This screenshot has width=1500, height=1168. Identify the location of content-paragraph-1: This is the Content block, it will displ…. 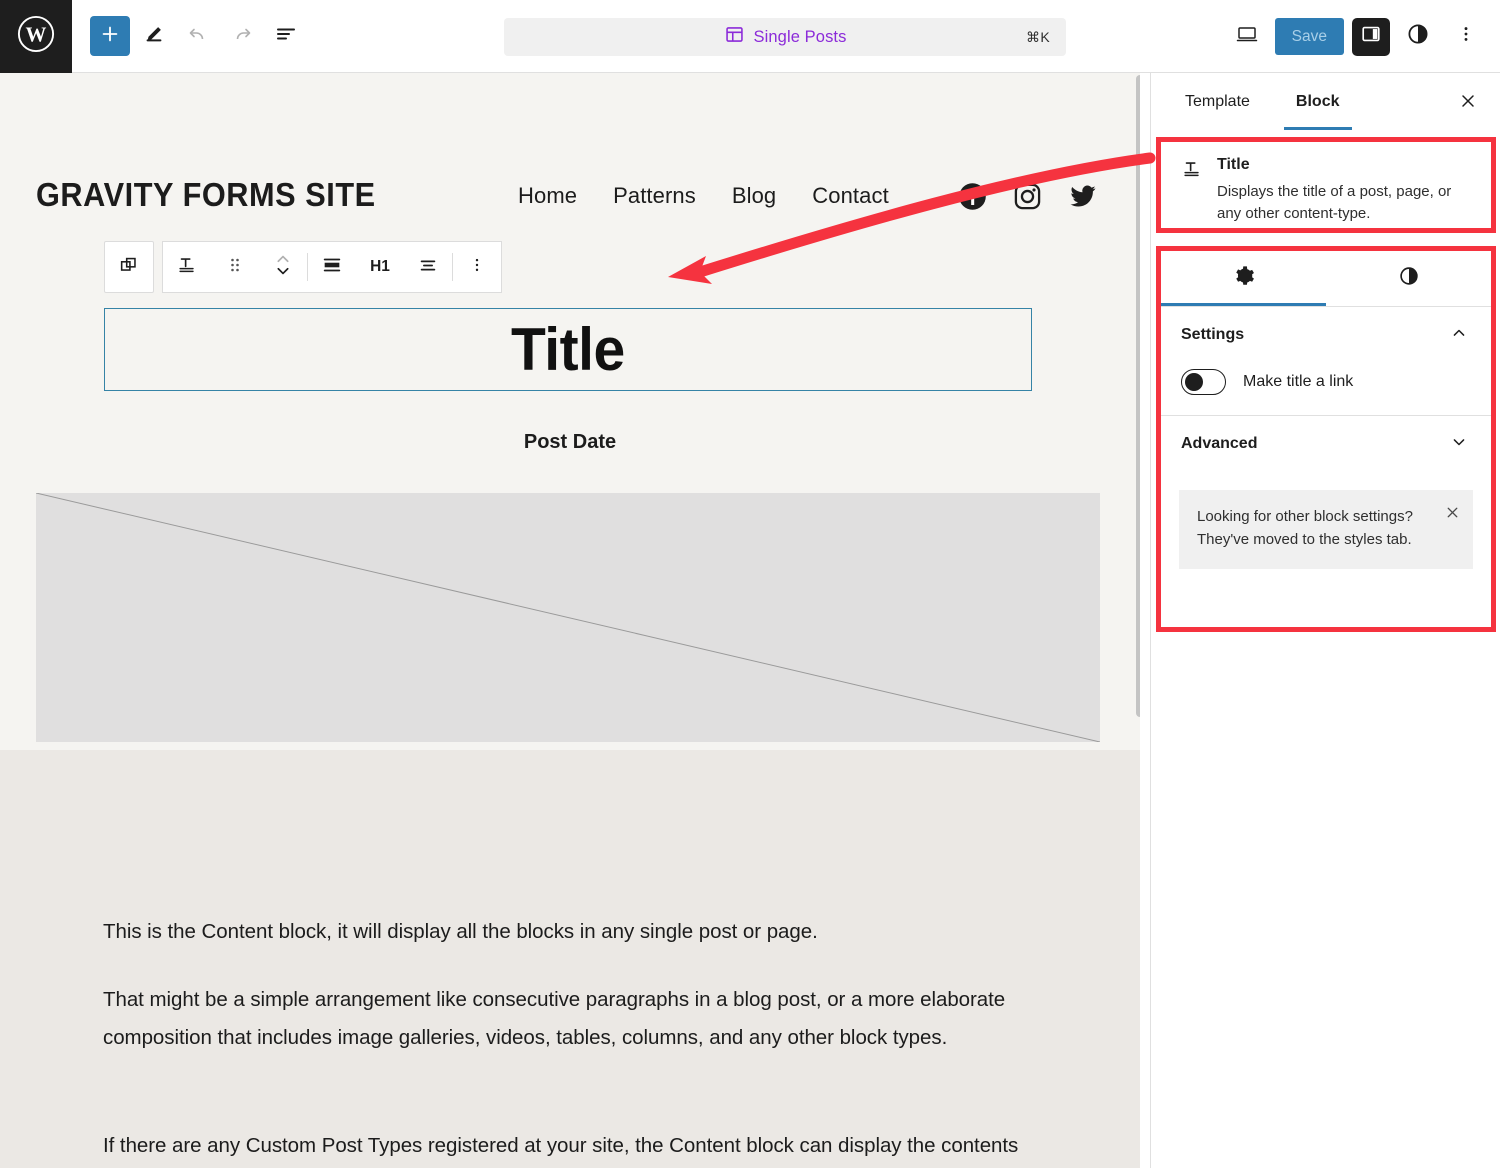
(460, 931).